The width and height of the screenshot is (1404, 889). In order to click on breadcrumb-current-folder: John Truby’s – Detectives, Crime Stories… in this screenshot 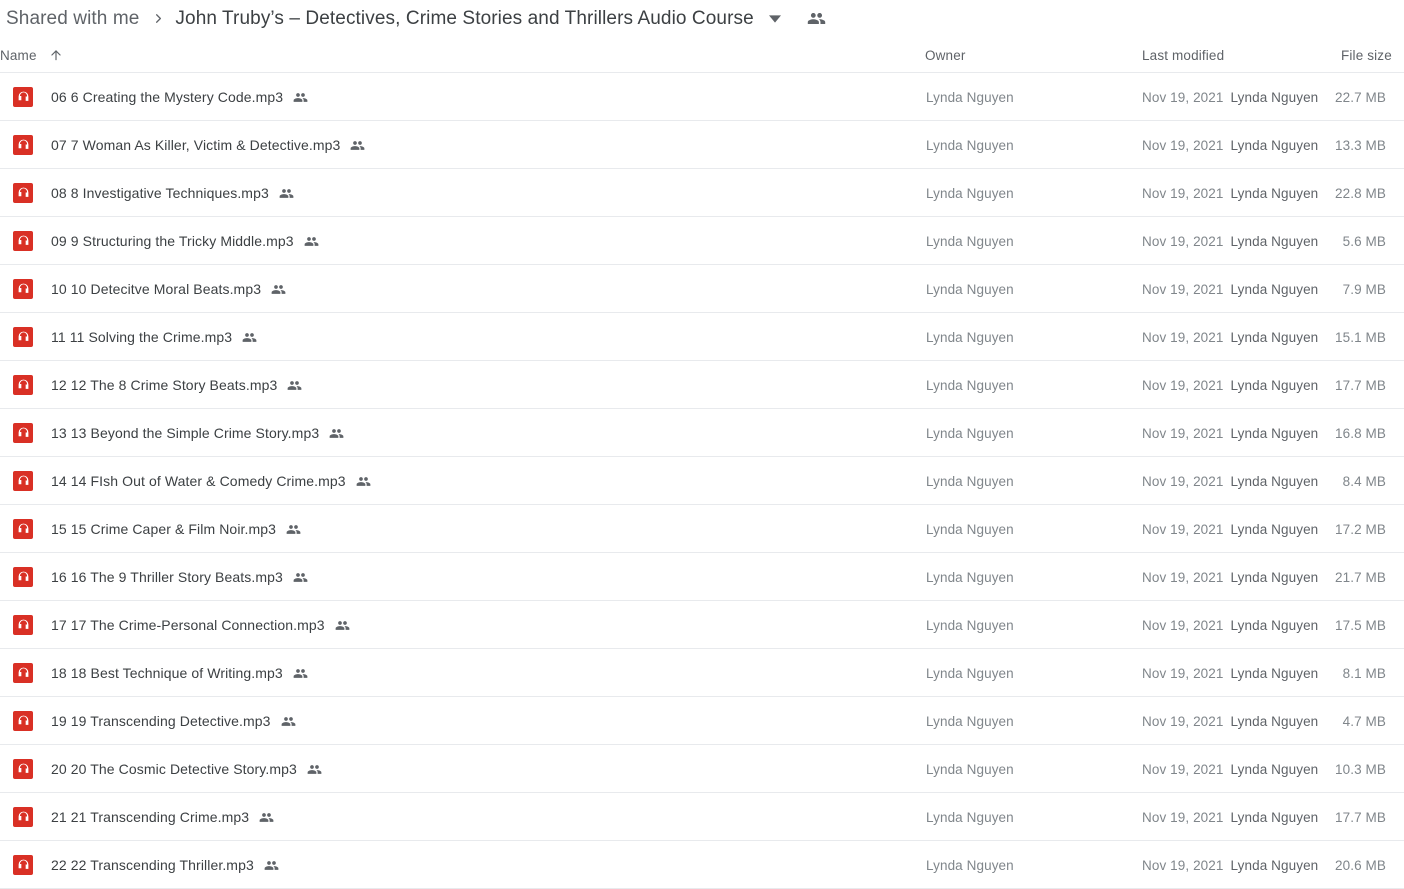, I will do `click(464, 19)`.